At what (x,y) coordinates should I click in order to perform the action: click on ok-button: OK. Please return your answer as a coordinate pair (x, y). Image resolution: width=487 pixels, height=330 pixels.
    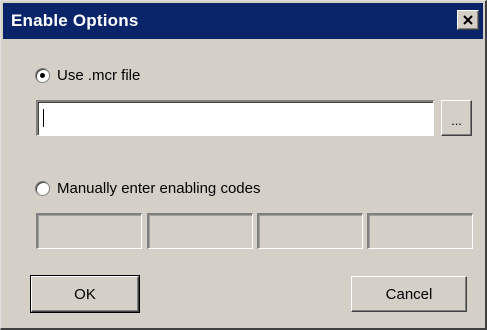
    Looking at the image, I should click on (85, 294).